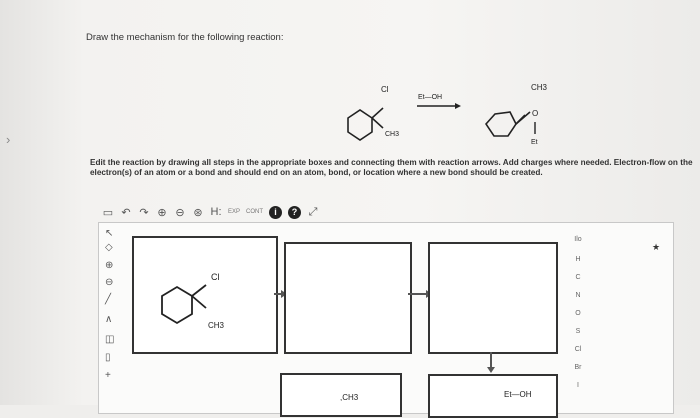  What do you see at coordinates (373, 113) in the screenshot?
I see `reactant-molecule: Cl CH3` at bounding box center [373, 113].